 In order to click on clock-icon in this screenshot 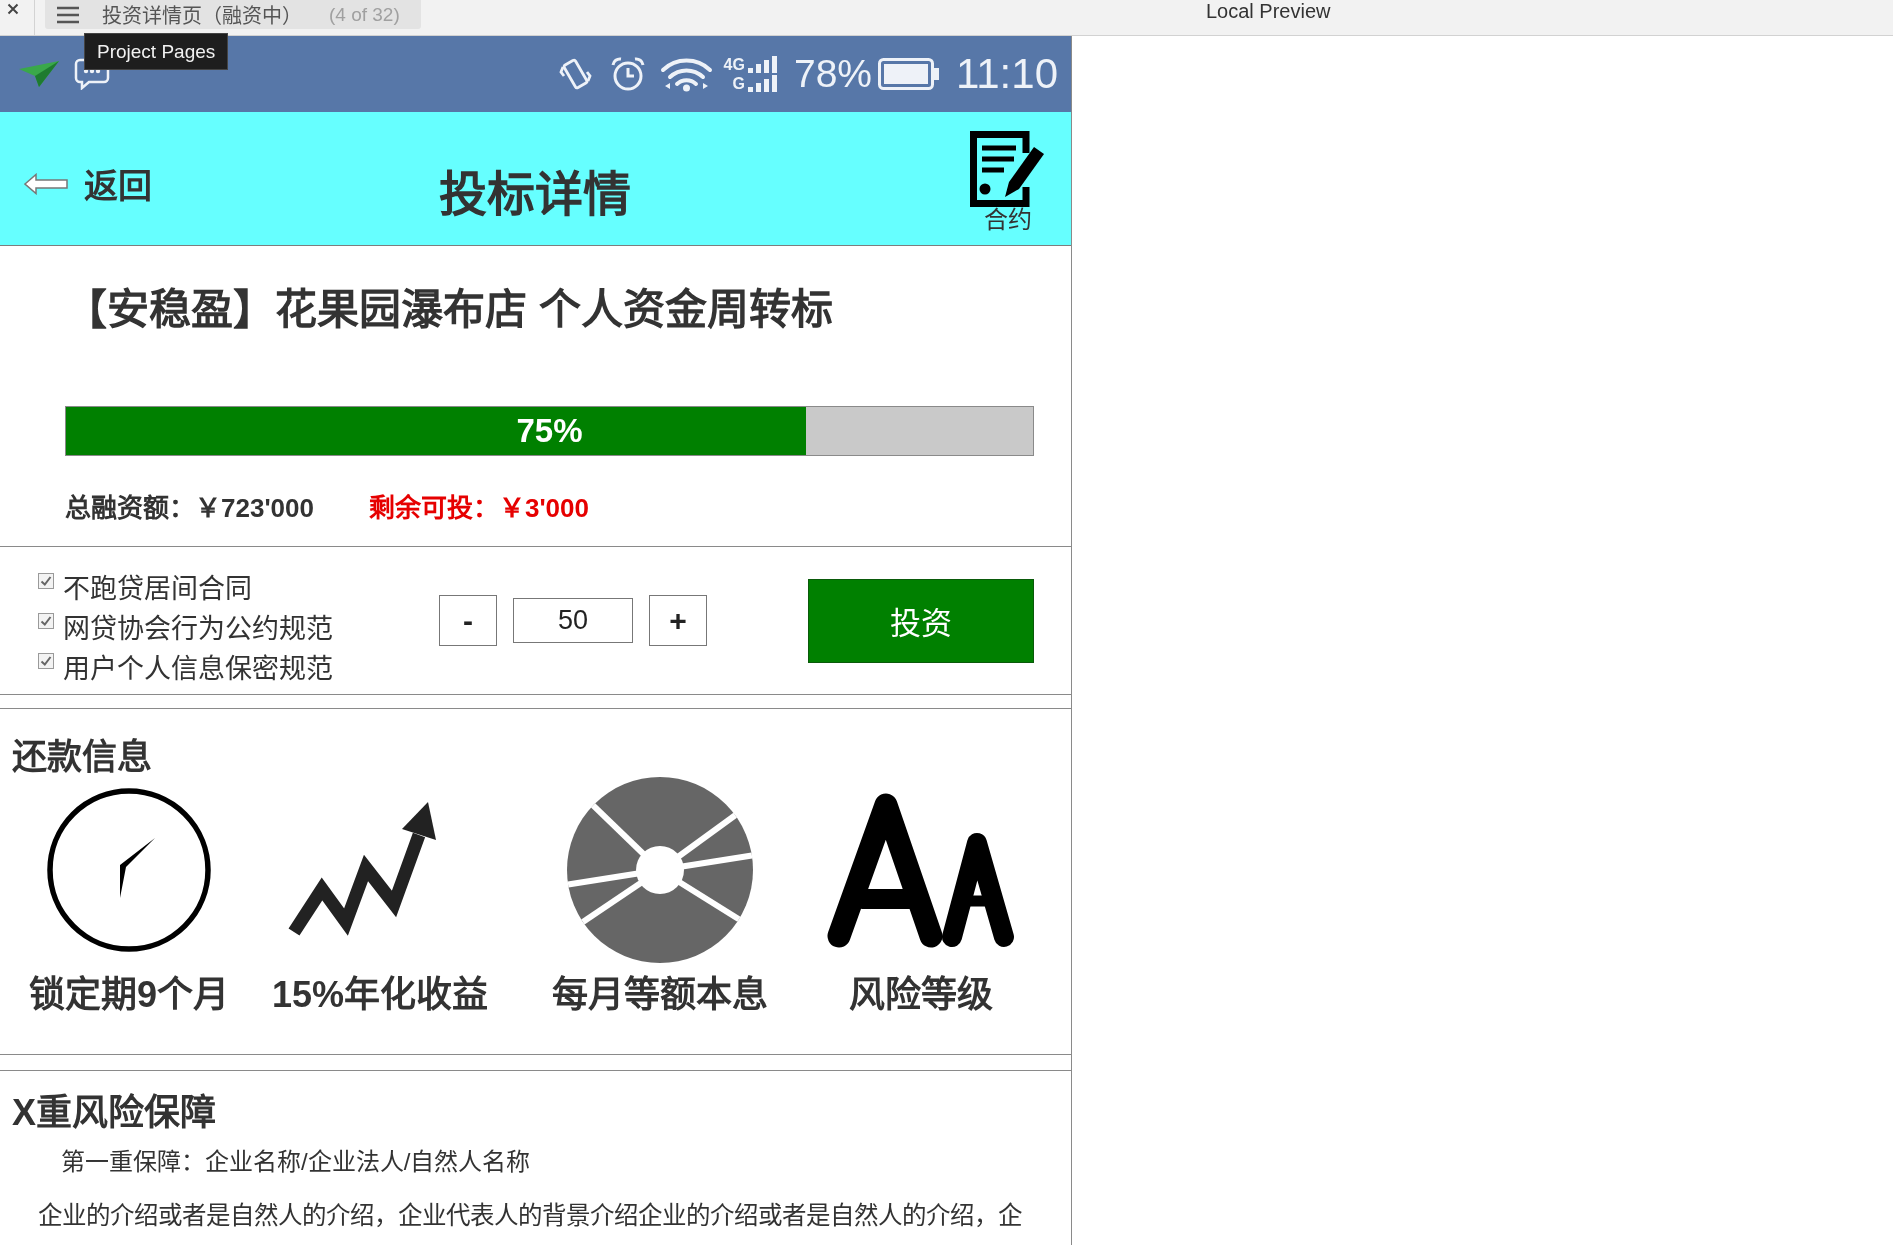, I will do `click(129, 870)`.